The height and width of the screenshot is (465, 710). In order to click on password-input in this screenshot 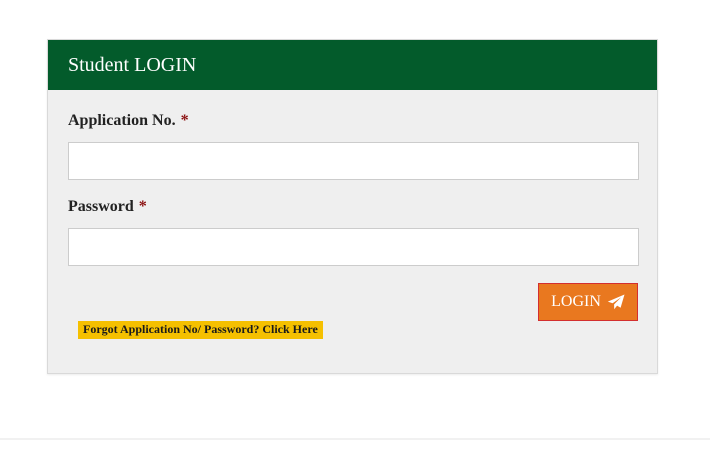, I will do `click(353, 247)`.